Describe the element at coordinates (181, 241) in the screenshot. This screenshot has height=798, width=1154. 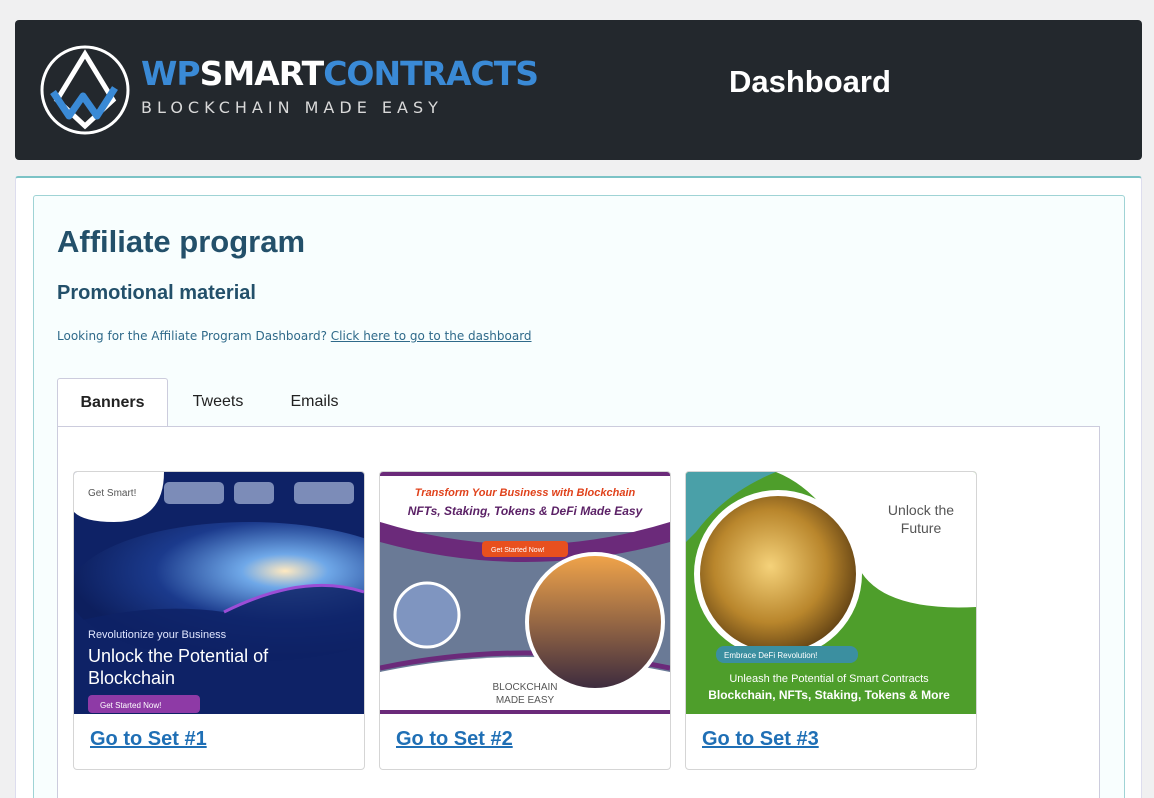
I see `page-title: Affiliate program` at that location.